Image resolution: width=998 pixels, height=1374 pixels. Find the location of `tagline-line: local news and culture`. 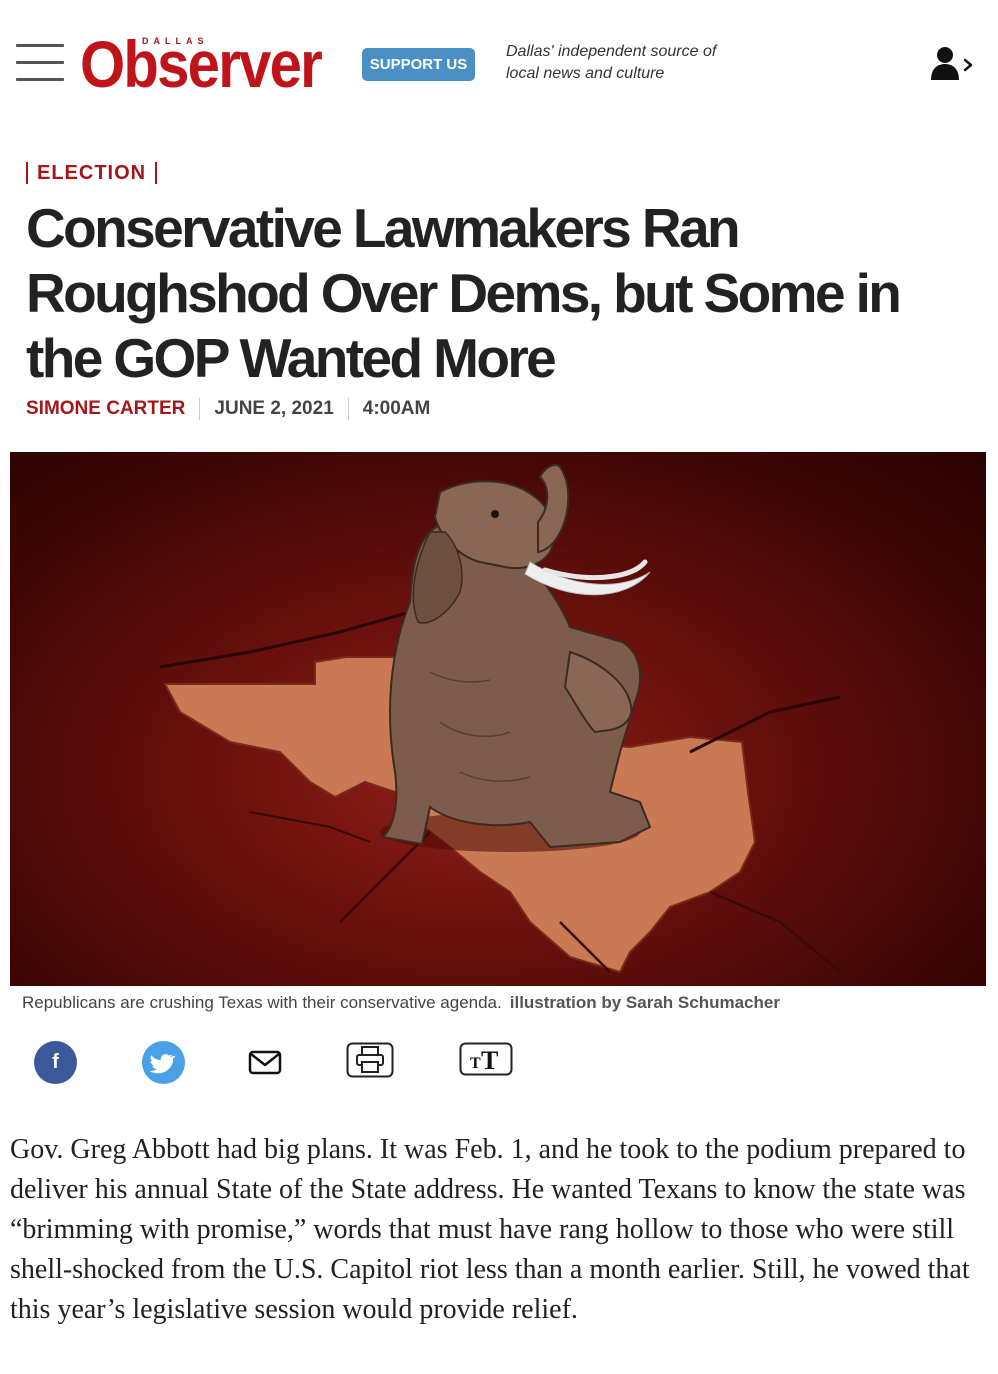

tagline-line: local news and culture is located at coordinates (585, 73).